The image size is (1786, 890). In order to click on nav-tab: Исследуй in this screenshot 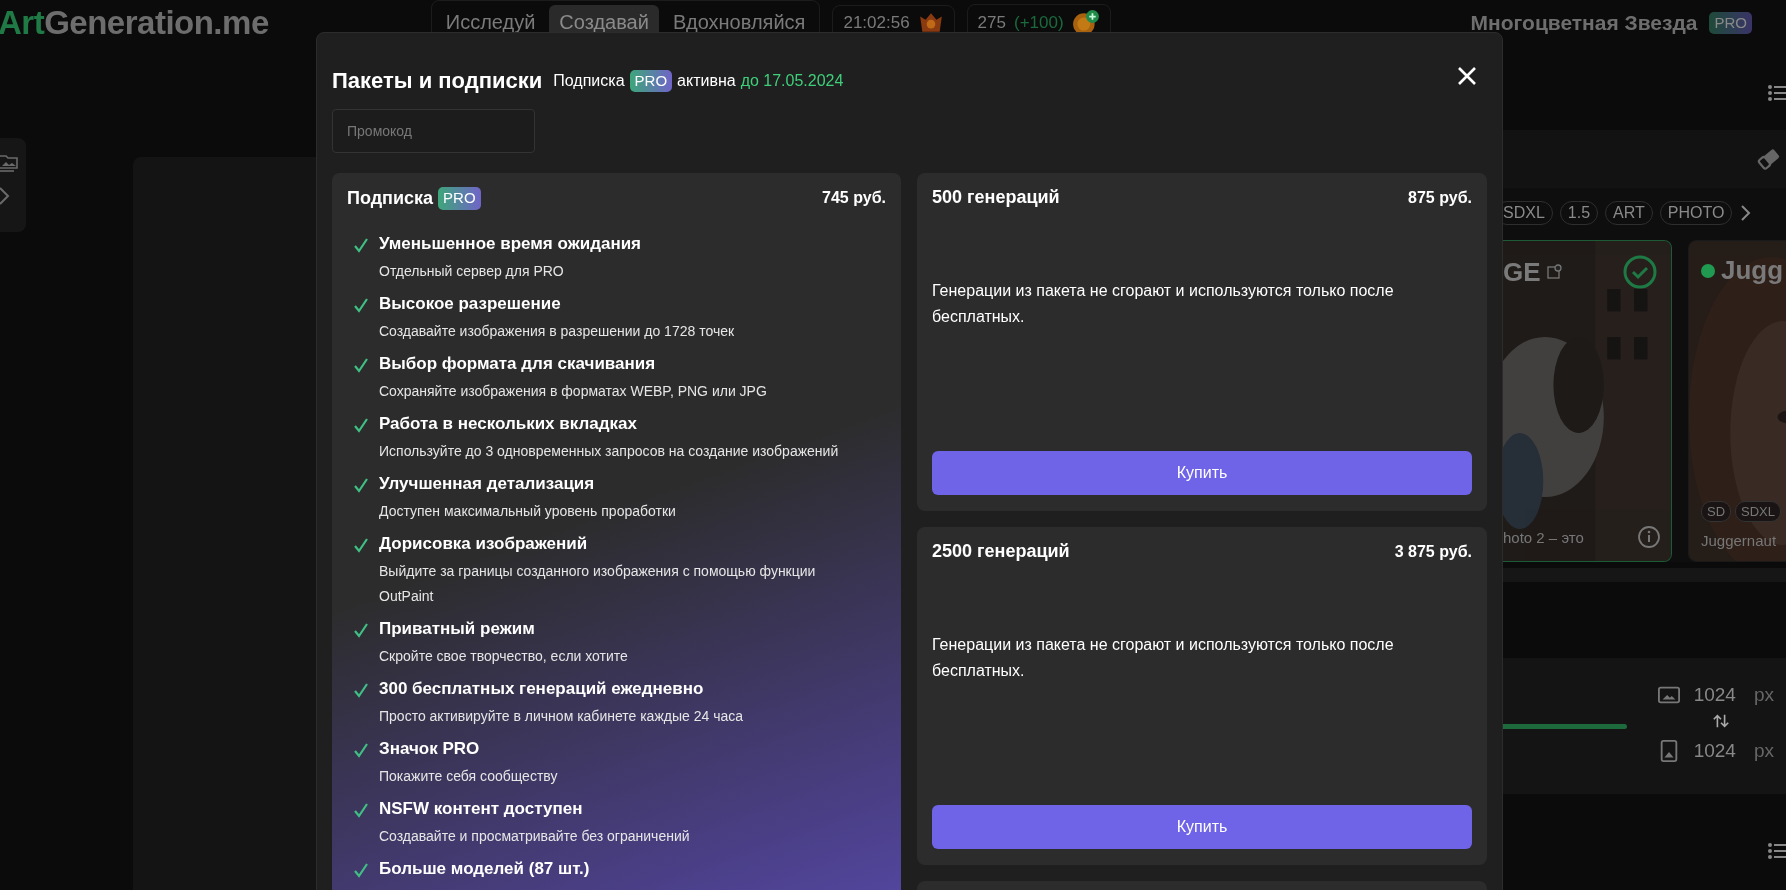, I will do `click(490, 22)`.